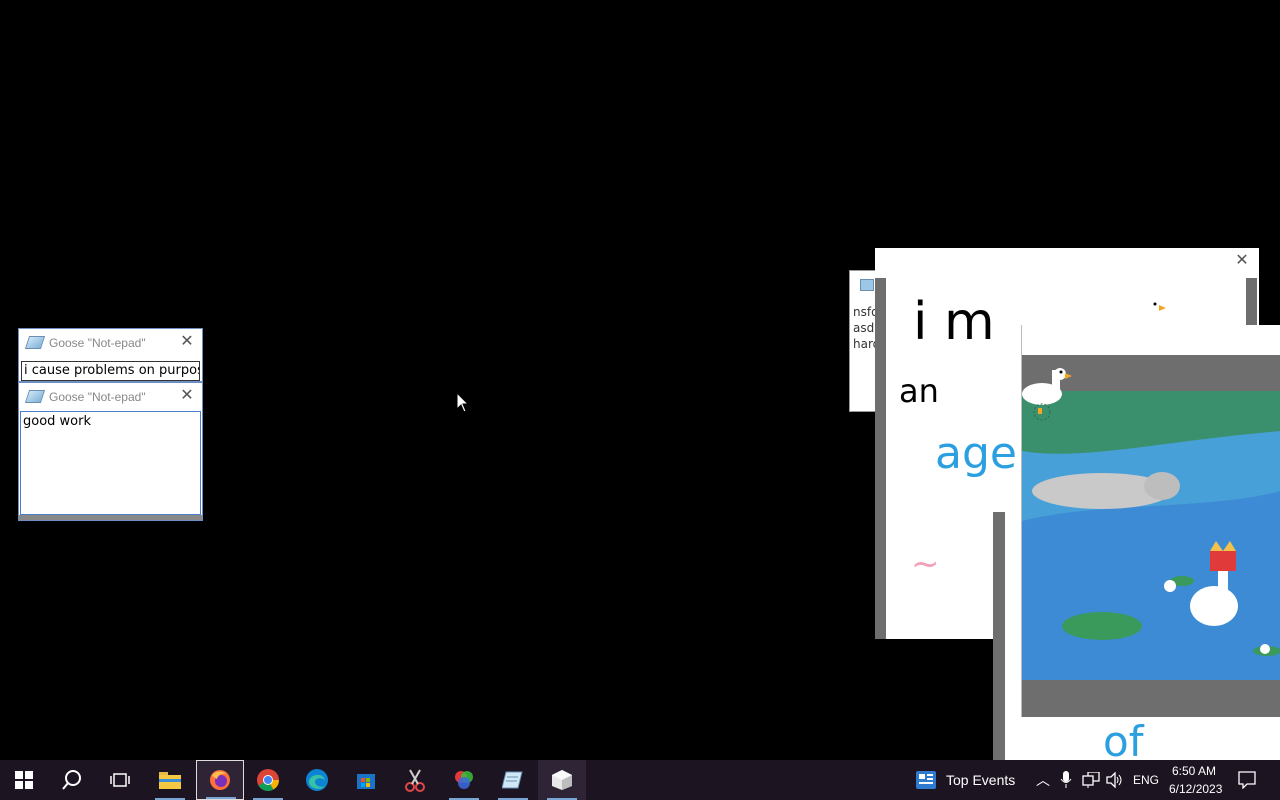 The image size is (1280, 800). What do you see at coordinates (1247, 780) in the screenshot?
I see `notifications-icon` at bounding box center [1247, 780].